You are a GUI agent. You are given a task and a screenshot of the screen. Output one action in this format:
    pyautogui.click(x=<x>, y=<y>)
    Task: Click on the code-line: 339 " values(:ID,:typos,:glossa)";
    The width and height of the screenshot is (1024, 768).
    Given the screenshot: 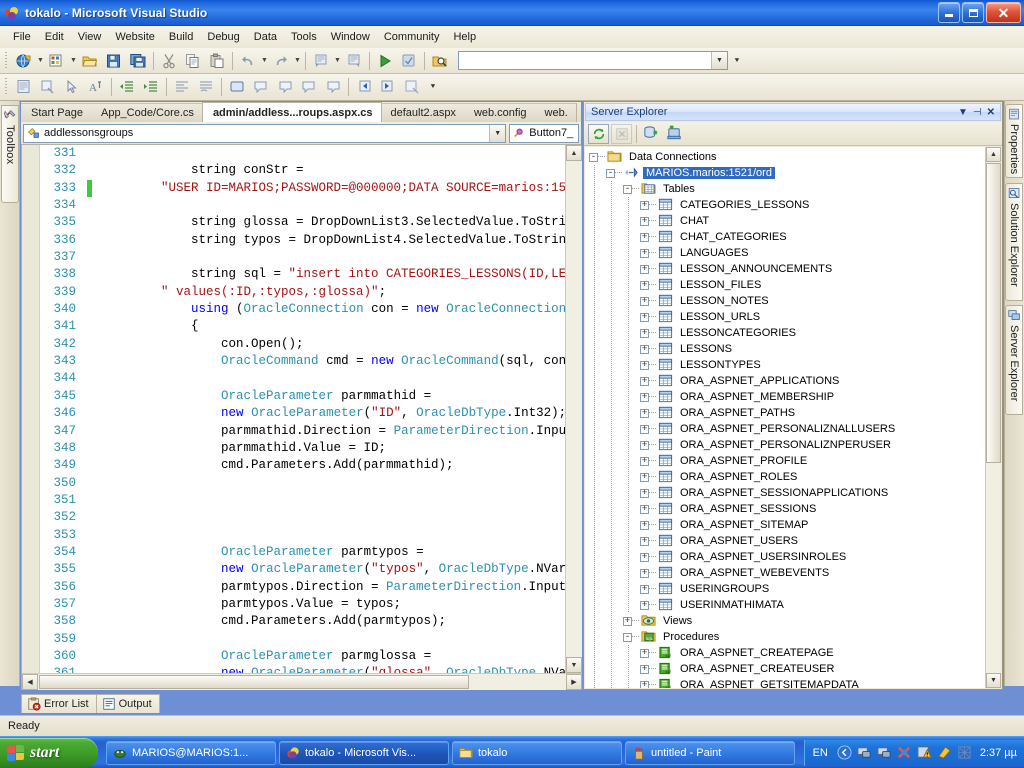 What is the action you would take?
    pyautogui.click(x=302, y=292)
    